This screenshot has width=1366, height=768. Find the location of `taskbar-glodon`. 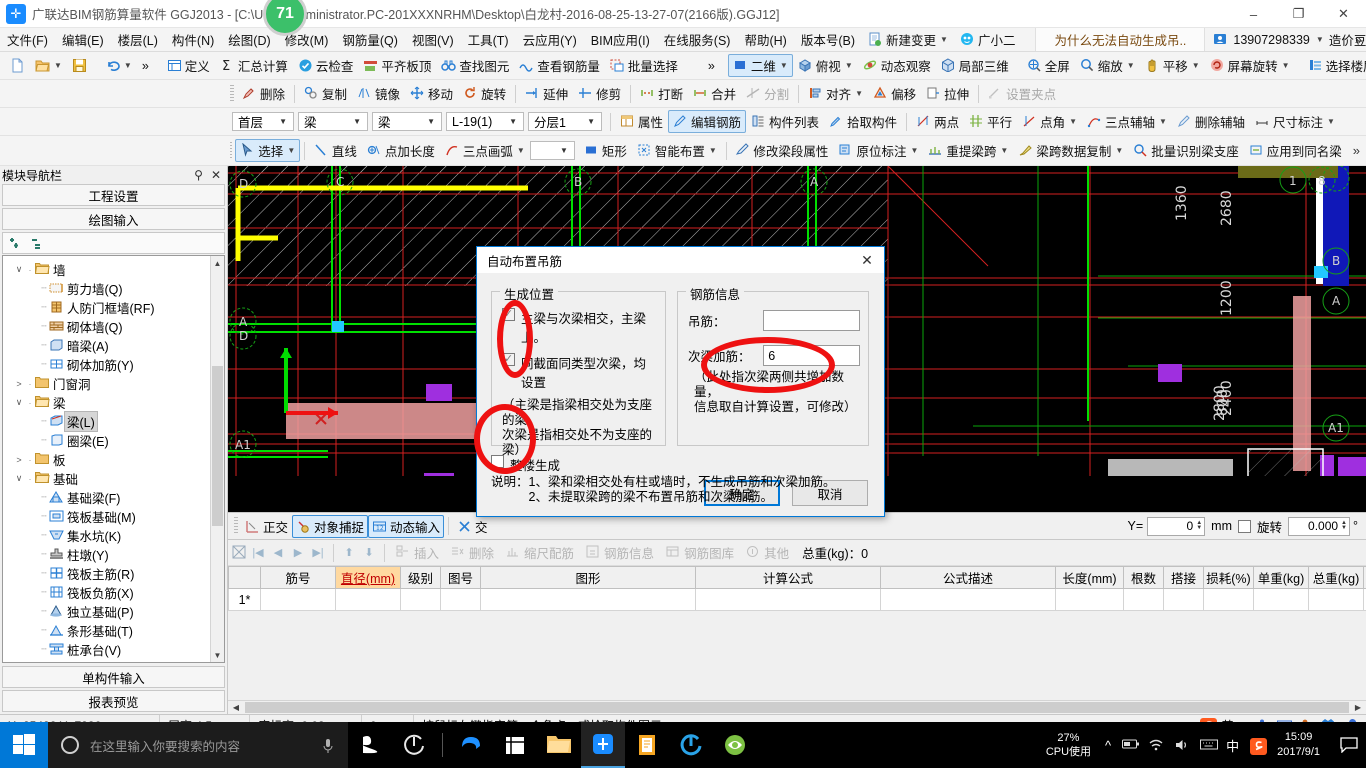

taskbar-glodon is located at coordinates (603, 745).